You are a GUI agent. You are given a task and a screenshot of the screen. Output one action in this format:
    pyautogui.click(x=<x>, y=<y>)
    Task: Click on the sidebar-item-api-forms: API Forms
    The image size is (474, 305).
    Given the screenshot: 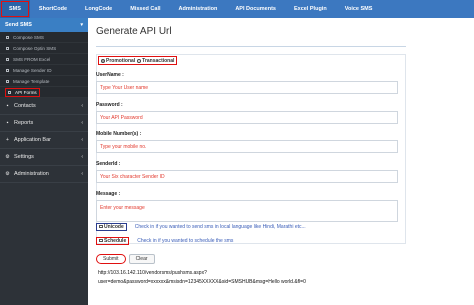 What is the action you would take?
    pyautogui.click(x=44, y=92)
    